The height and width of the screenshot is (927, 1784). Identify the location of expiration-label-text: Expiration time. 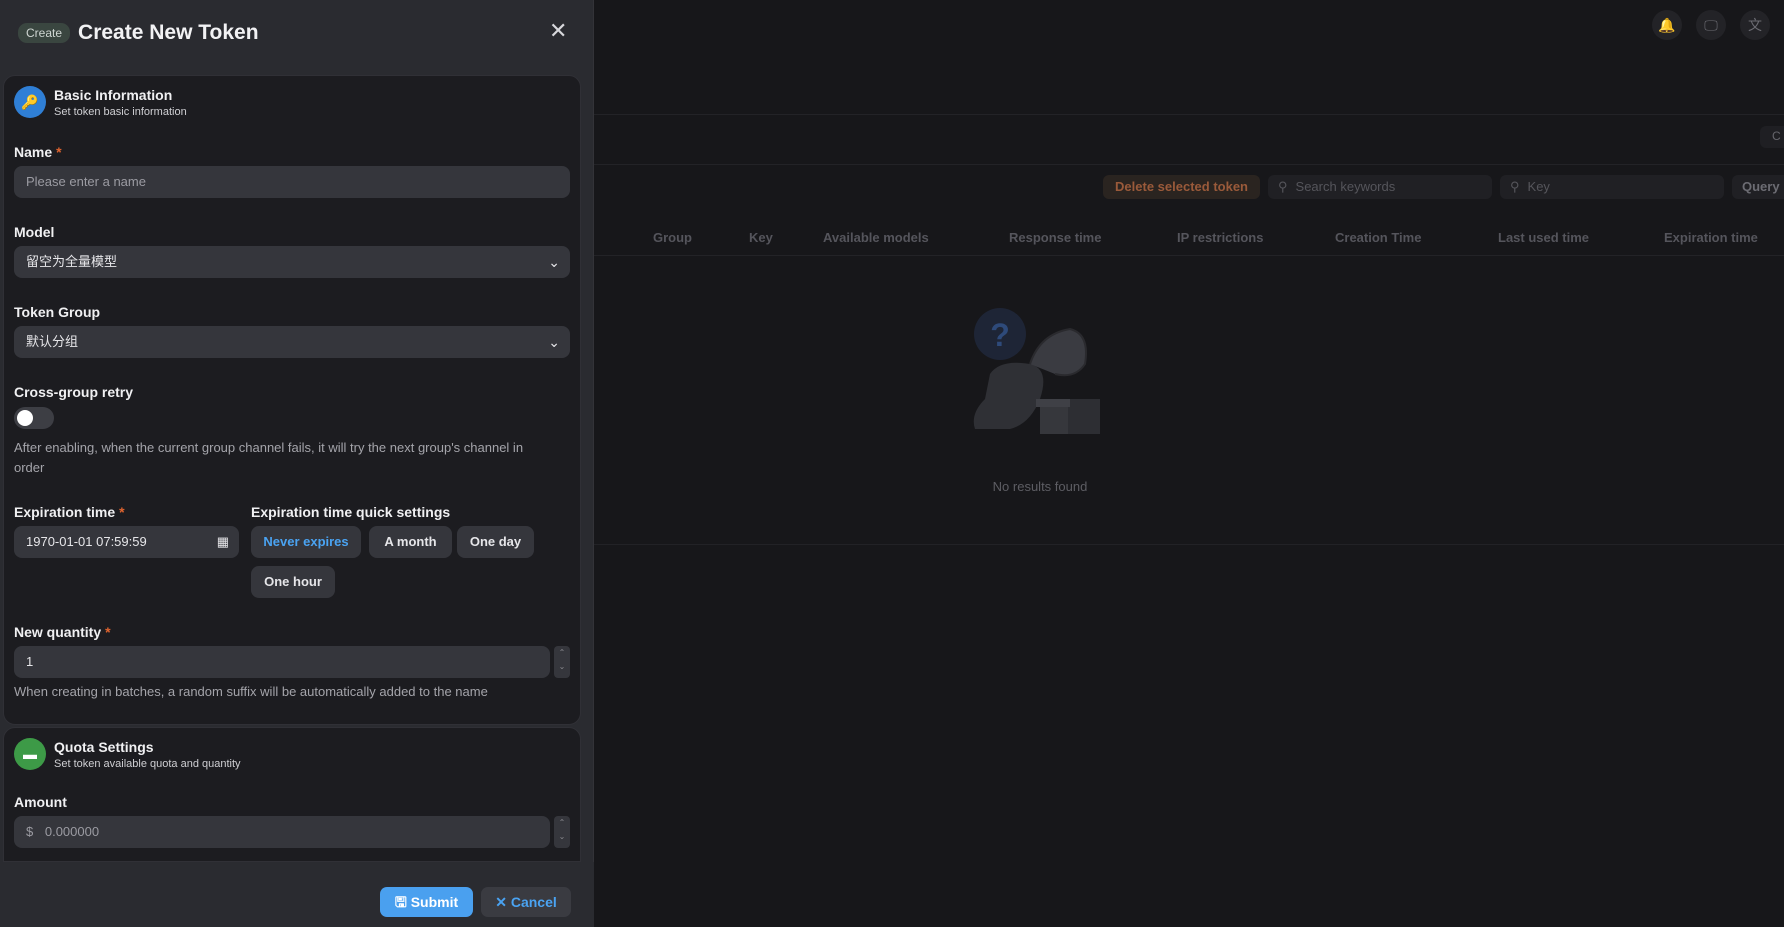
(65, 512).